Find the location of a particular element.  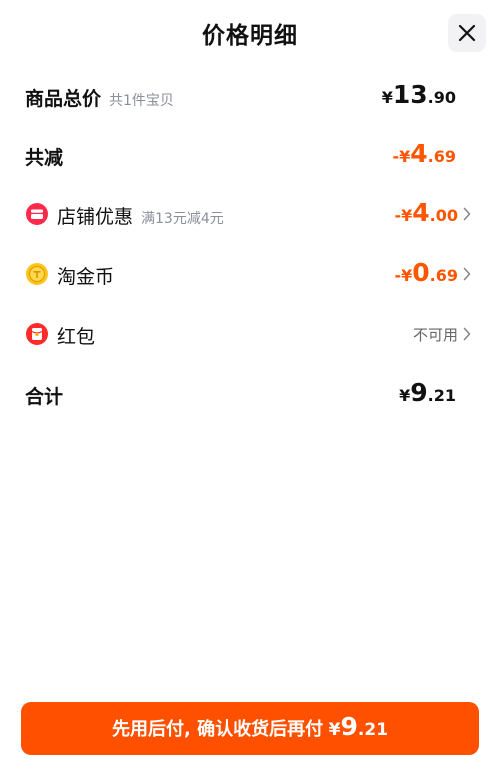

red-packet-icon is located at coordinates (37, 334).